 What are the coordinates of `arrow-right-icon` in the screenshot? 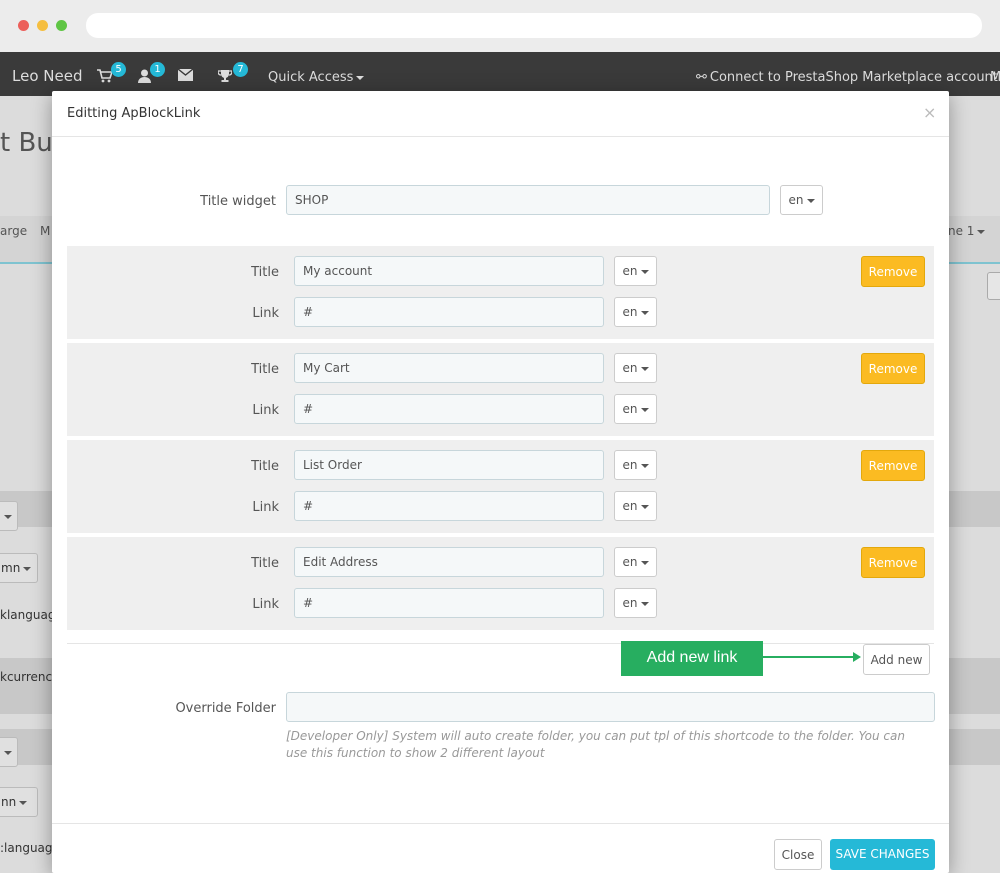 It's located at (857, 657).